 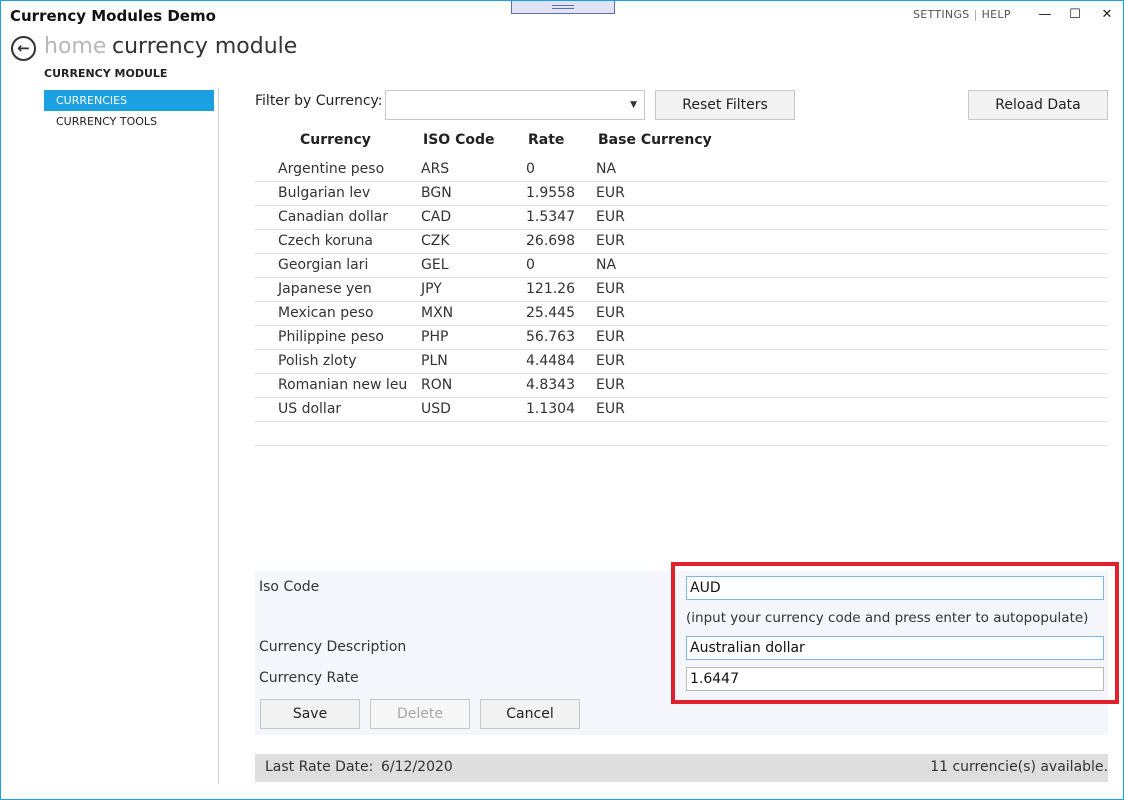 I want to click on column-header-base-currency: Base Currency, so click(x=655, y=140).